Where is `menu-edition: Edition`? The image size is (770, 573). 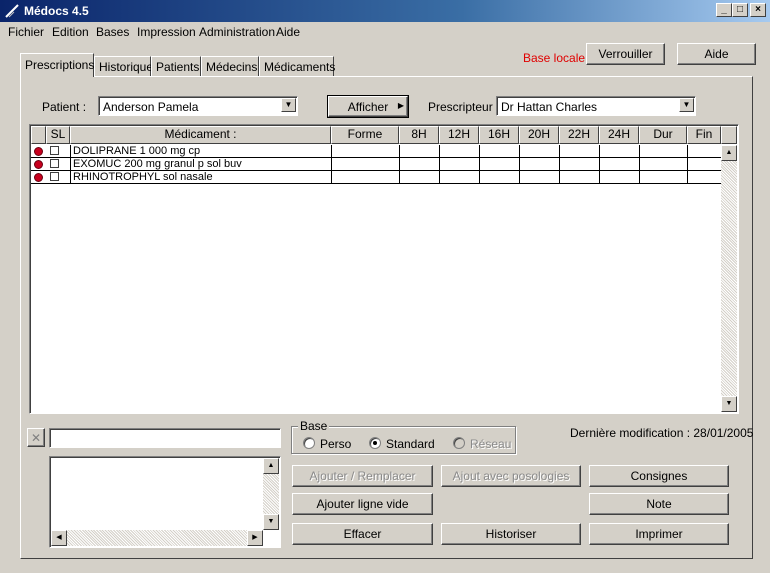
menu-edition: Edition is located at coordinates (70, 32).